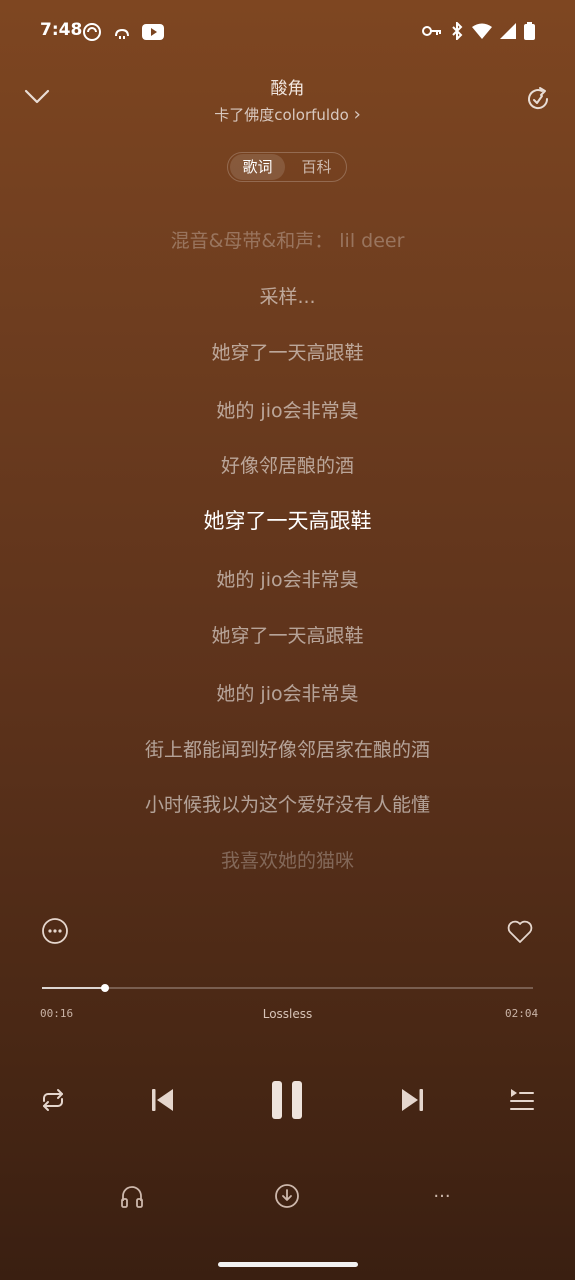  I want to click on status-left-icons, so click(123, 32).